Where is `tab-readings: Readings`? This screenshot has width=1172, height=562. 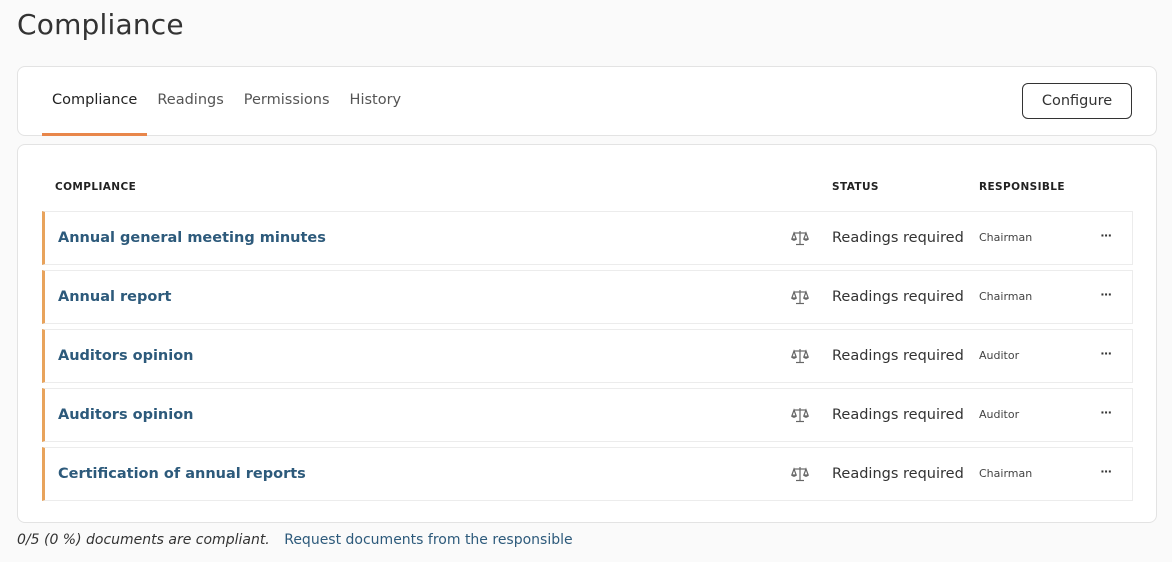
tab-readings: Readings is located at coordinates (190, 101).